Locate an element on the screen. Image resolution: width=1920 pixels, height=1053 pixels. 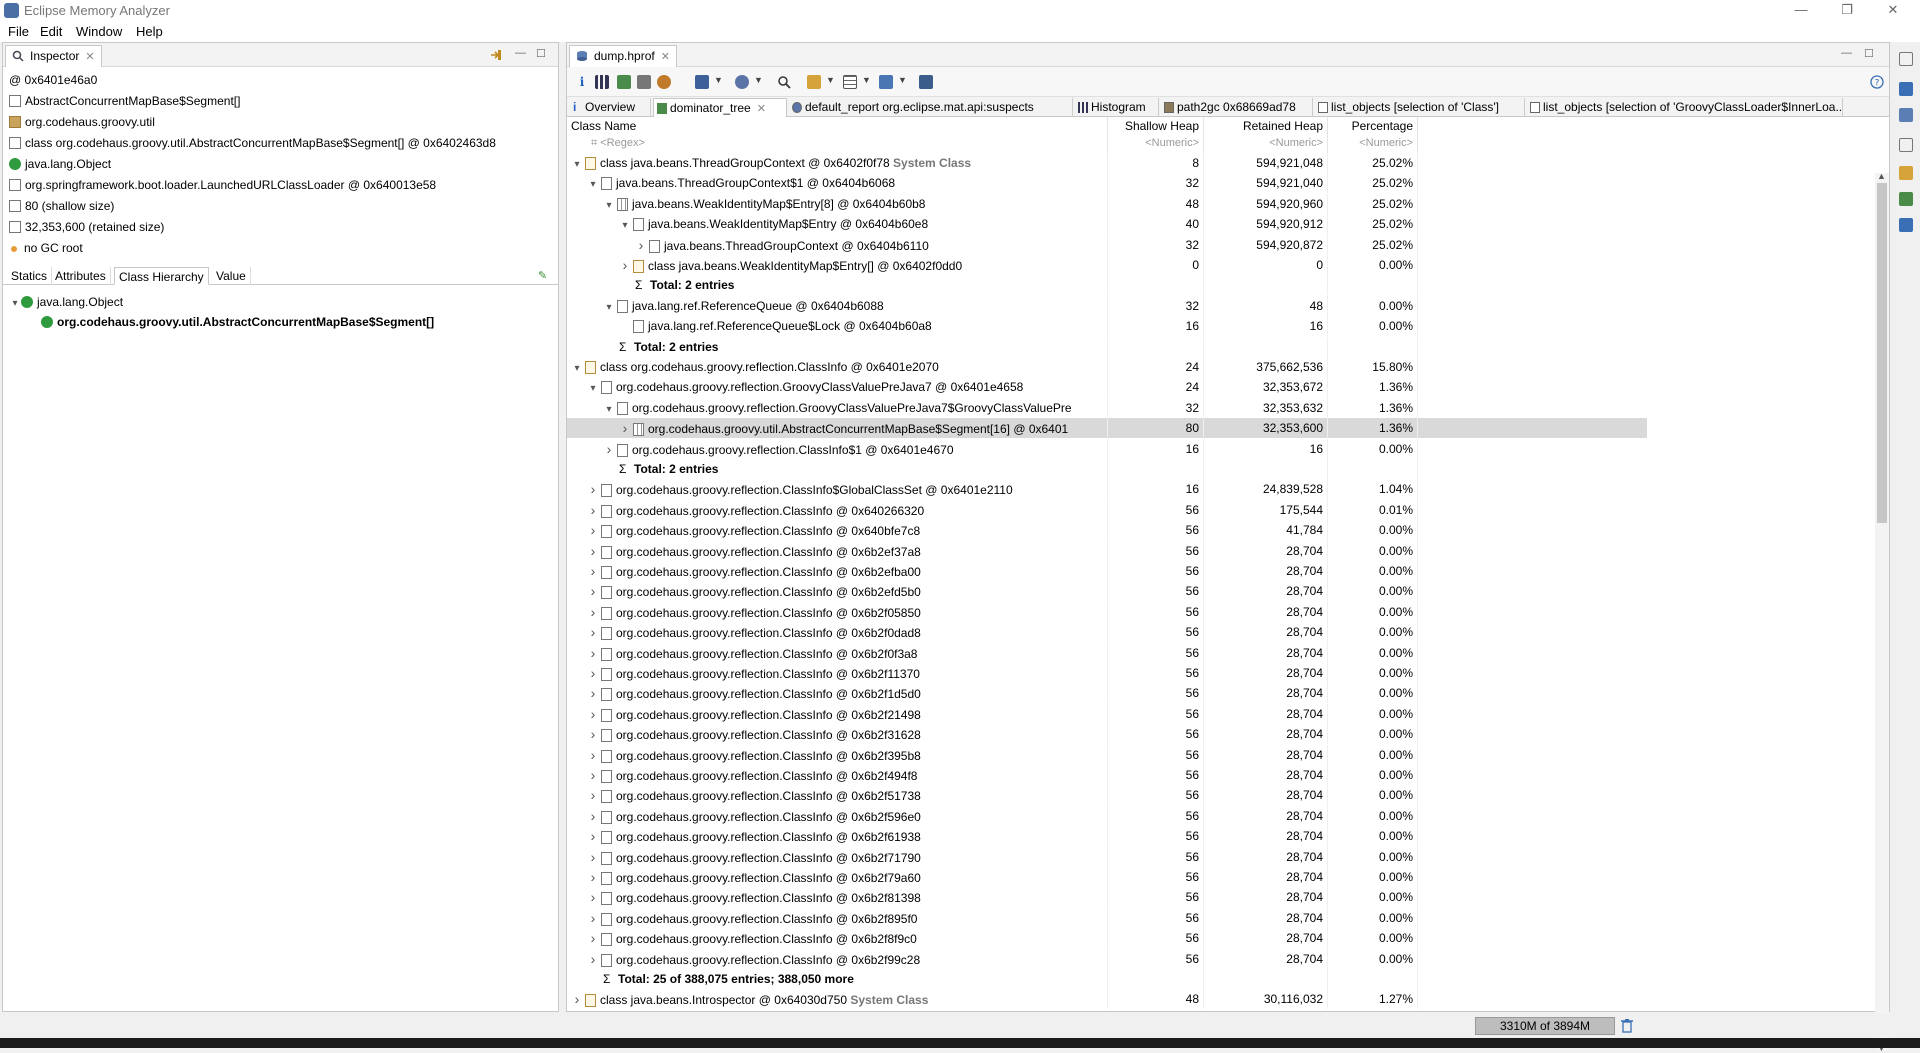
thread-overview-icon is located at coordinates (664, 82).